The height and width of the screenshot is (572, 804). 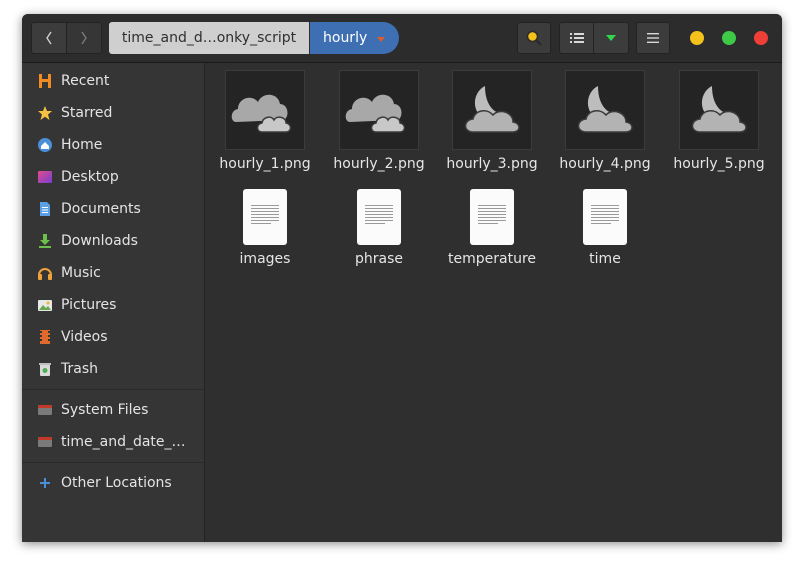 I want to click on sidebar-item-documents: Documents, so click(x=113, y=209).